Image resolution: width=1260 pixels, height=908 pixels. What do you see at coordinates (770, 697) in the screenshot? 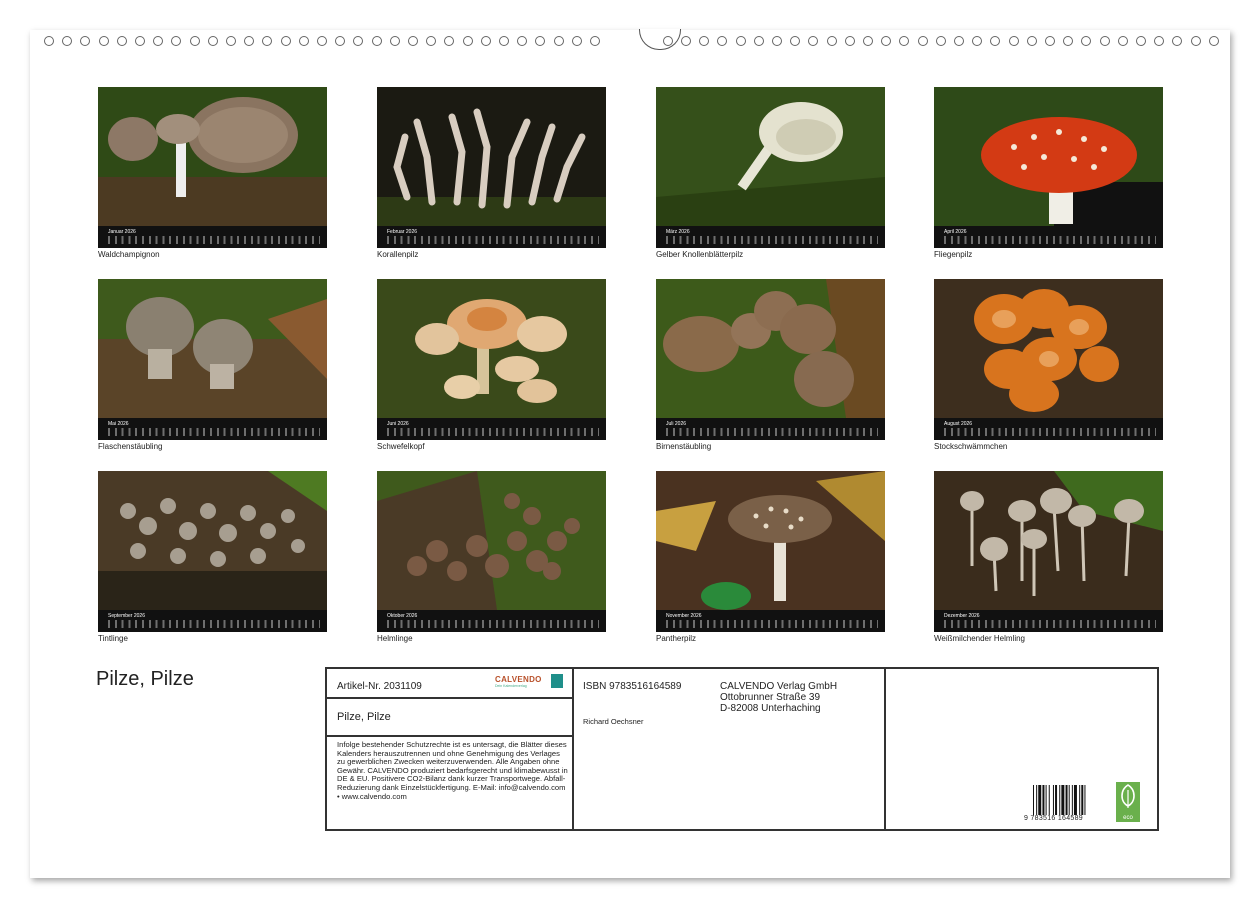
I see `publisher-street: Ottobrunner Straße 39` at bounding box center [770, 697].